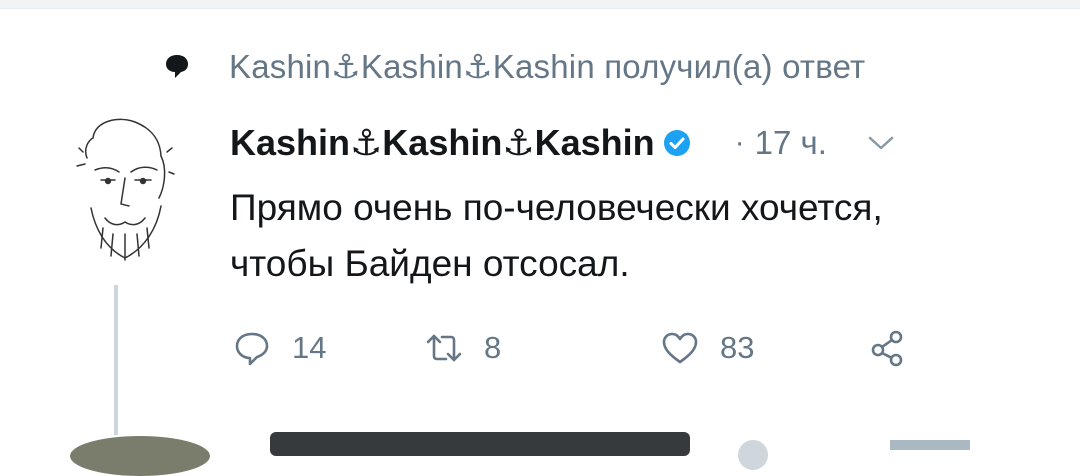  I want to click on next-tweet-verified-icon, so click(753, 455).